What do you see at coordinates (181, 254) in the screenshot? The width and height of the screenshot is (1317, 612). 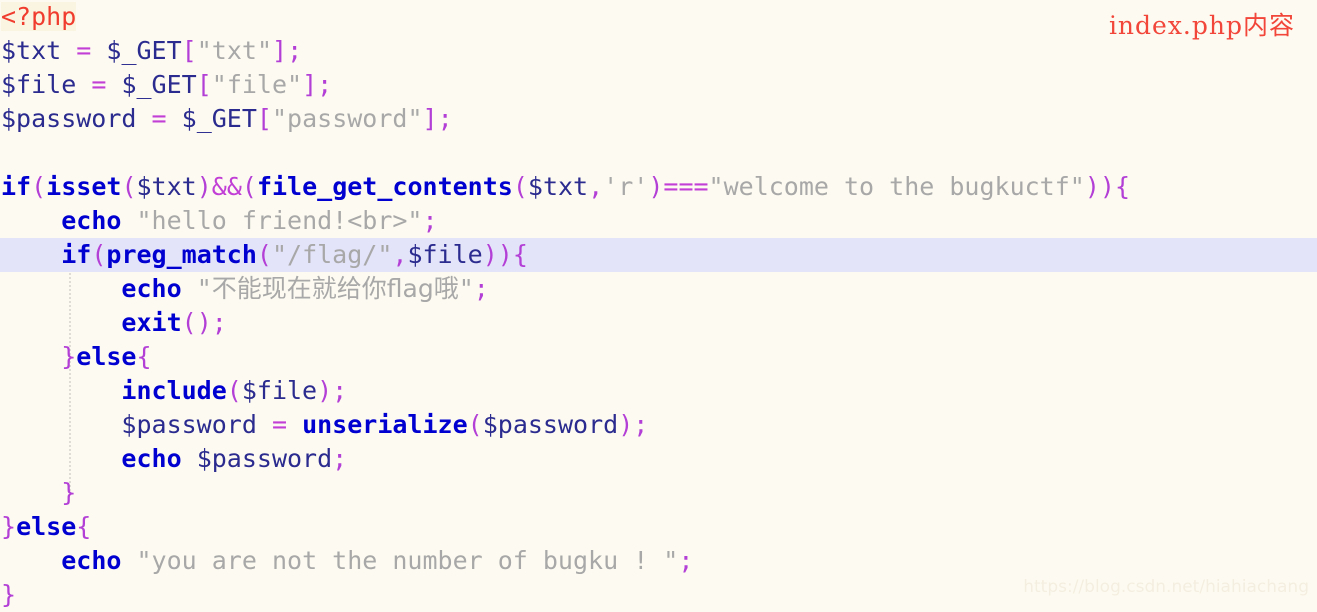 I see `token-function: preg_match` at bounding box center [181, 254].